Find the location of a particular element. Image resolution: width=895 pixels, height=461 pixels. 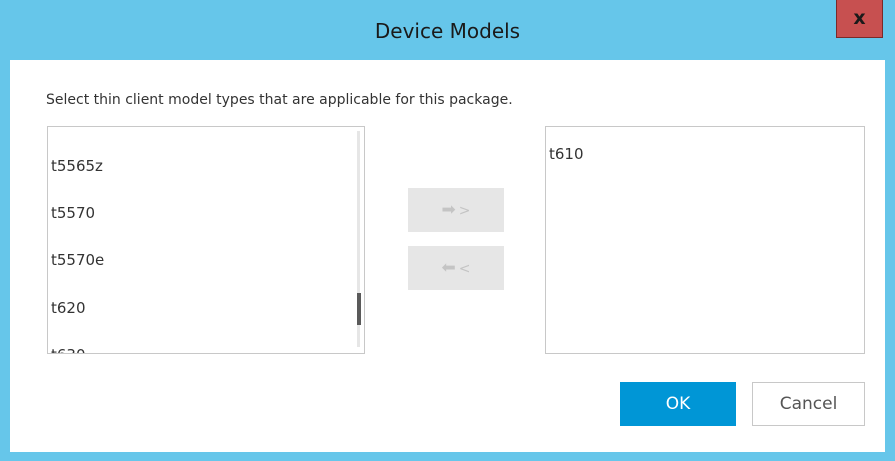

list-item: t5570 is located at coordinates (73, 213).